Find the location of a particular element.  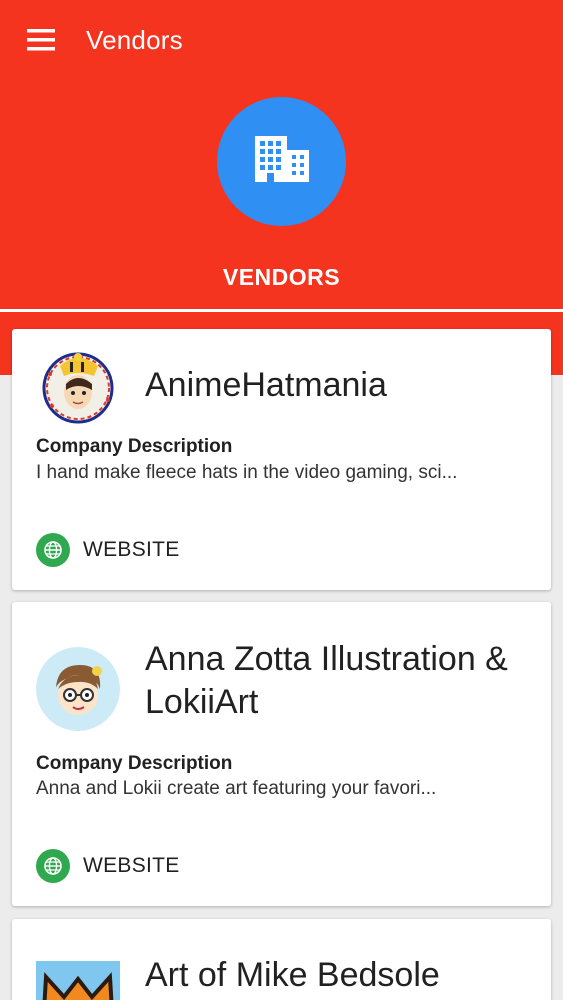

vendor-card: Art of Mike Bedsole is located at coordinates (281, 959).